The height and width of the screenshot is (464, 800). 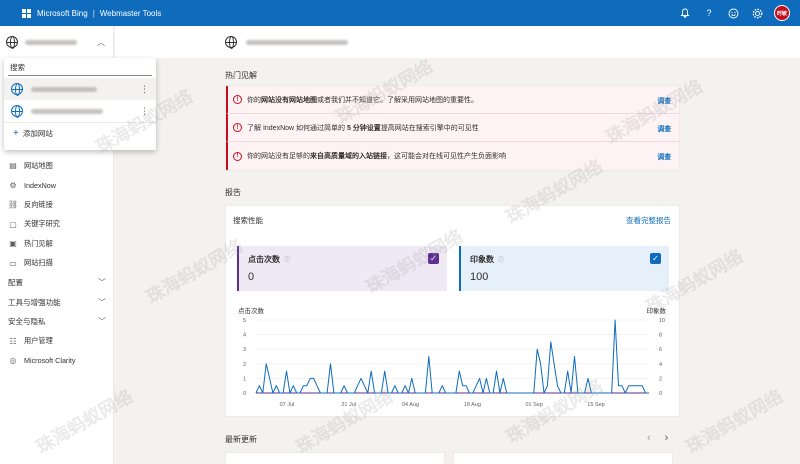 What do you see at coordinates (57, 322) in the screenshot?
I see `nav-group-security: 安全与隐私 ﹀` at bounding box center [57, 322].